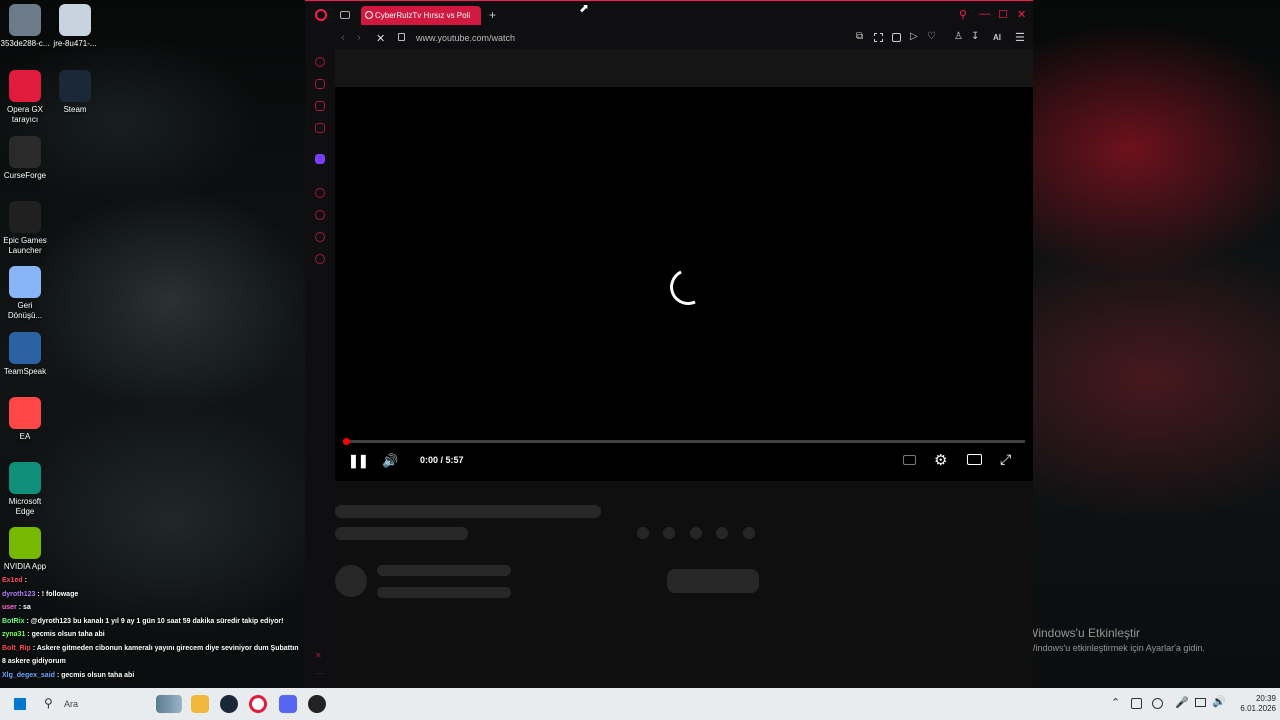 This screenshot has height=720, width=1280. I want to click on loading-favicon-icon, so click(369, 15).